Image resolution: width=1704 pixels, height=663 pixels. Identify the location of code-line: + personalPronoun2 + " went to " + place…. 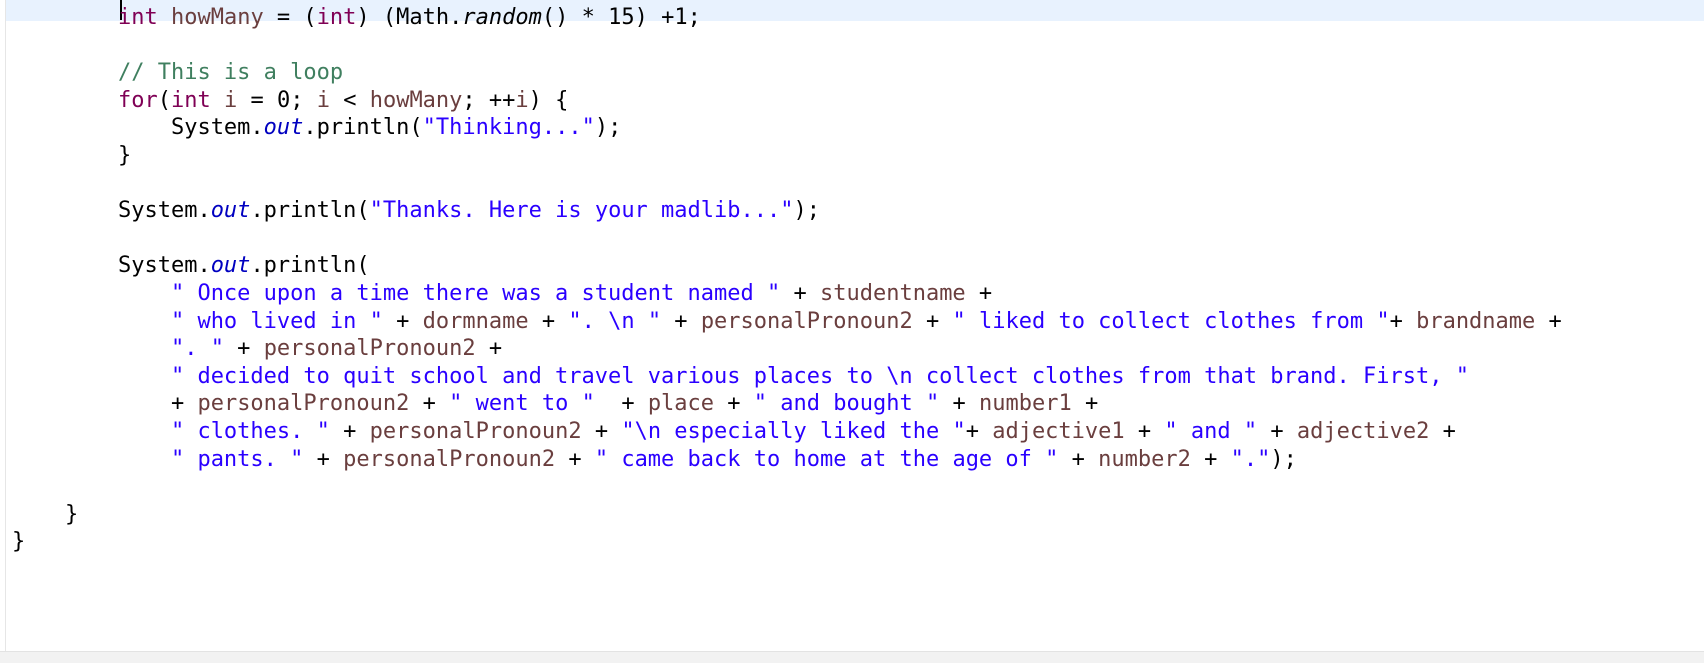
(555, 404).